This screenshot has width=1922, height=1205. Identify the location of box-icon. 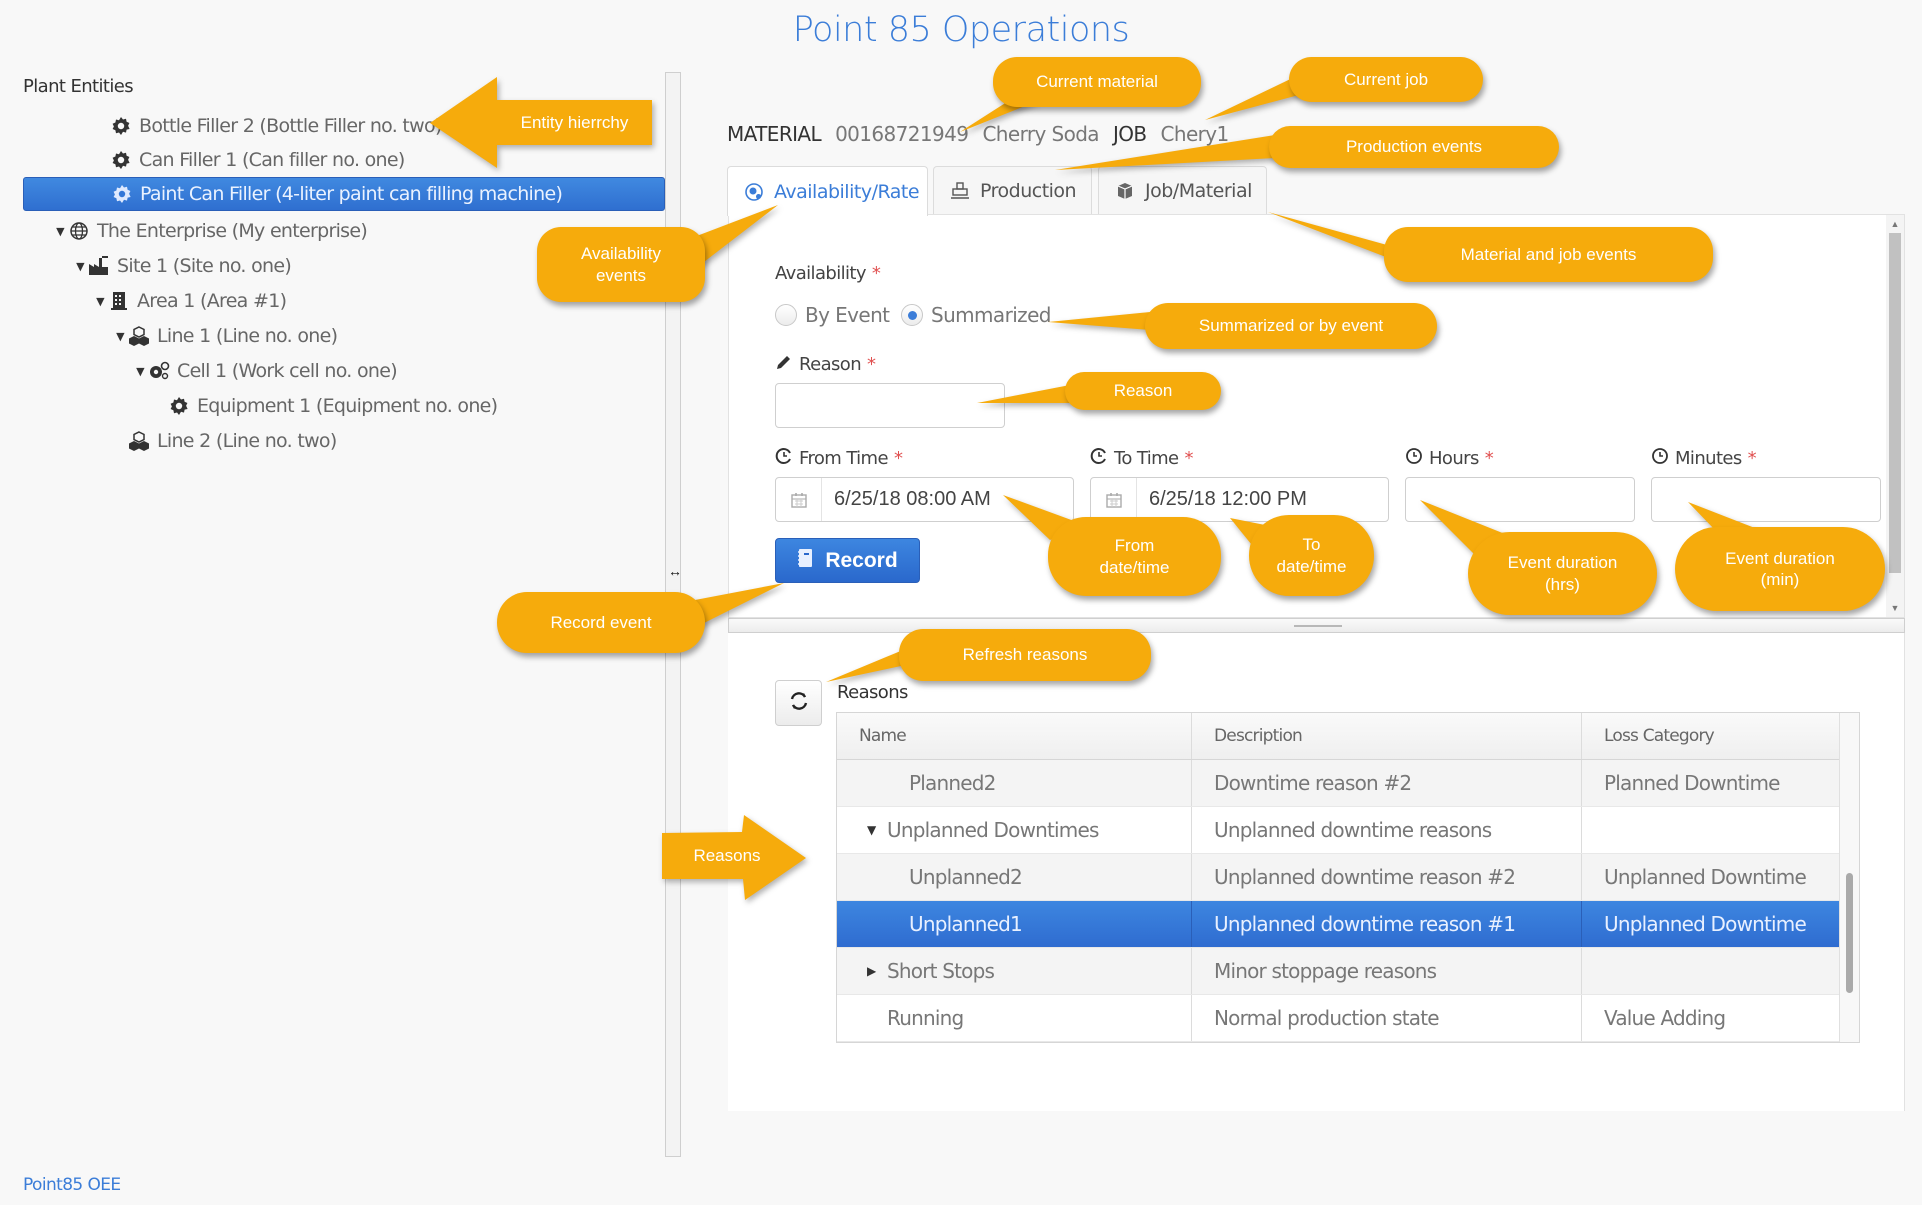
(1125, 191).